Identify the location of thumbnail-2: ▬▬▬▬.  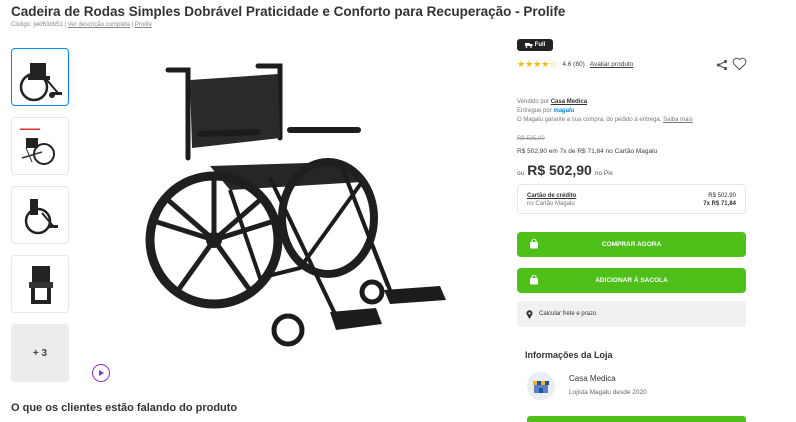
(40, 146).